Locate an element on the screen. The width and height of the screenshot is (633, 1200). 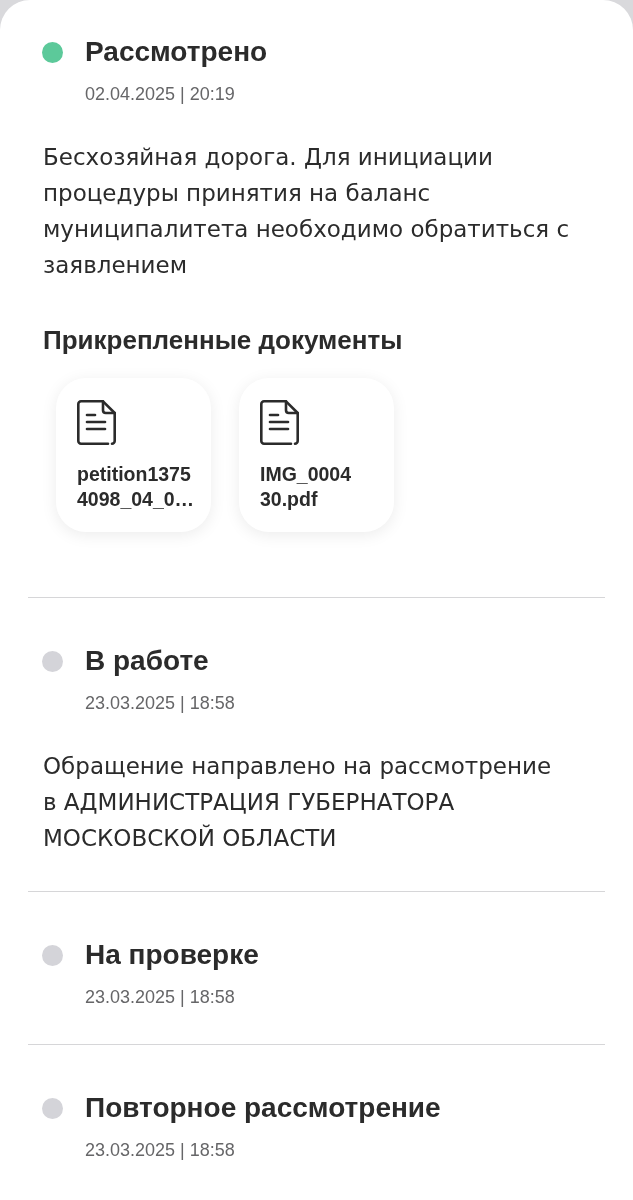
status-description: Обращение направлено на рассмотрение в АДМИНИСТРАЦИЯ ГУБЕРНАТОРА МОСКОВСКОЙ ОБЛАСТИ is located at coordinates (298, 802).